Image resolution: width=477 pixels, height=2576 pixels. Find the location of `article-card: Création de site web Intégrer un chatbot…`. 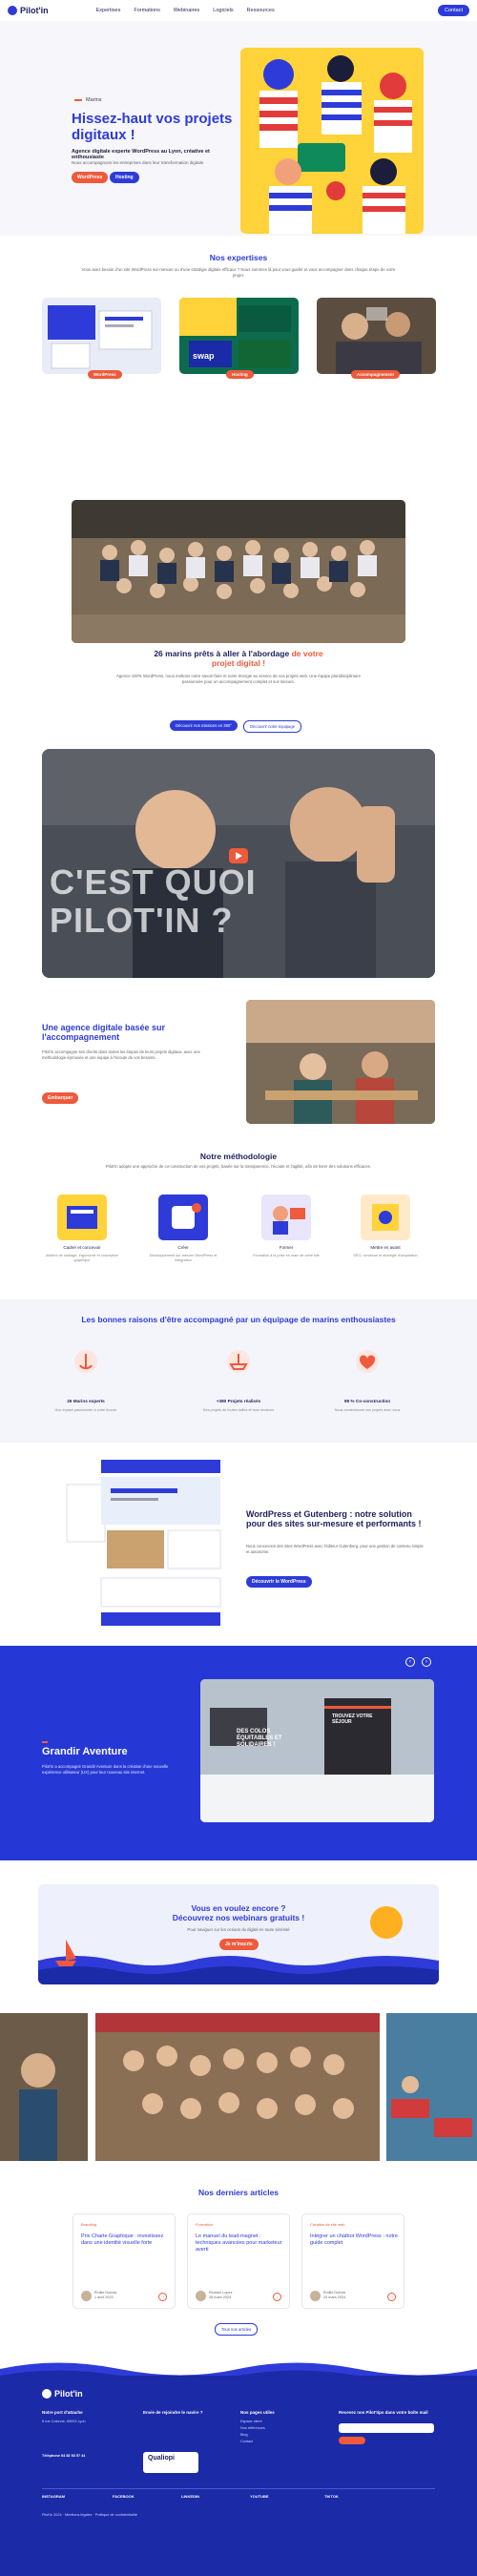

article-card: Création de site web Intégrer un chatbot… is located at coordinates (352, 2261).